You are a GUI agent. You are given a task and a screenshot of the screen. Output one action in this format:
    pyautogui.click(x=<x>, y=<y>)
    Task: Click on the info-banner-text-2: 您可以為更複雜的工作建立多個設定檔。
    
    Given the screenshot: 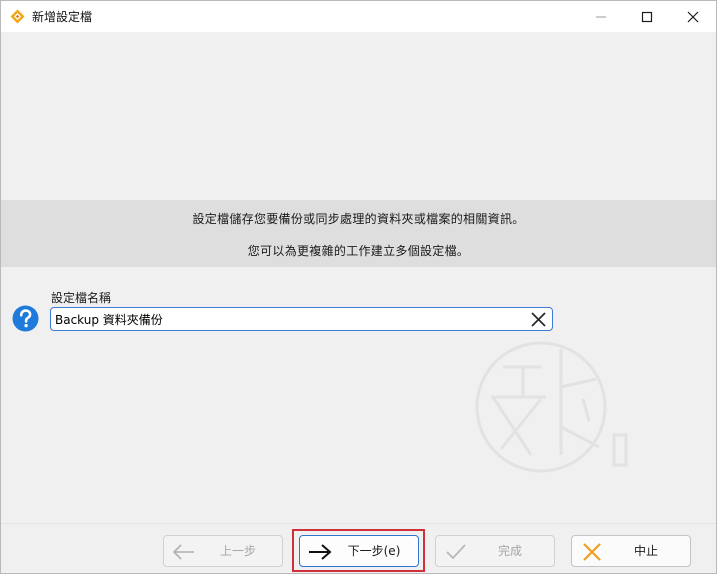 What is the action you would take?
    pyautogui.click(x=358, y=251)
    